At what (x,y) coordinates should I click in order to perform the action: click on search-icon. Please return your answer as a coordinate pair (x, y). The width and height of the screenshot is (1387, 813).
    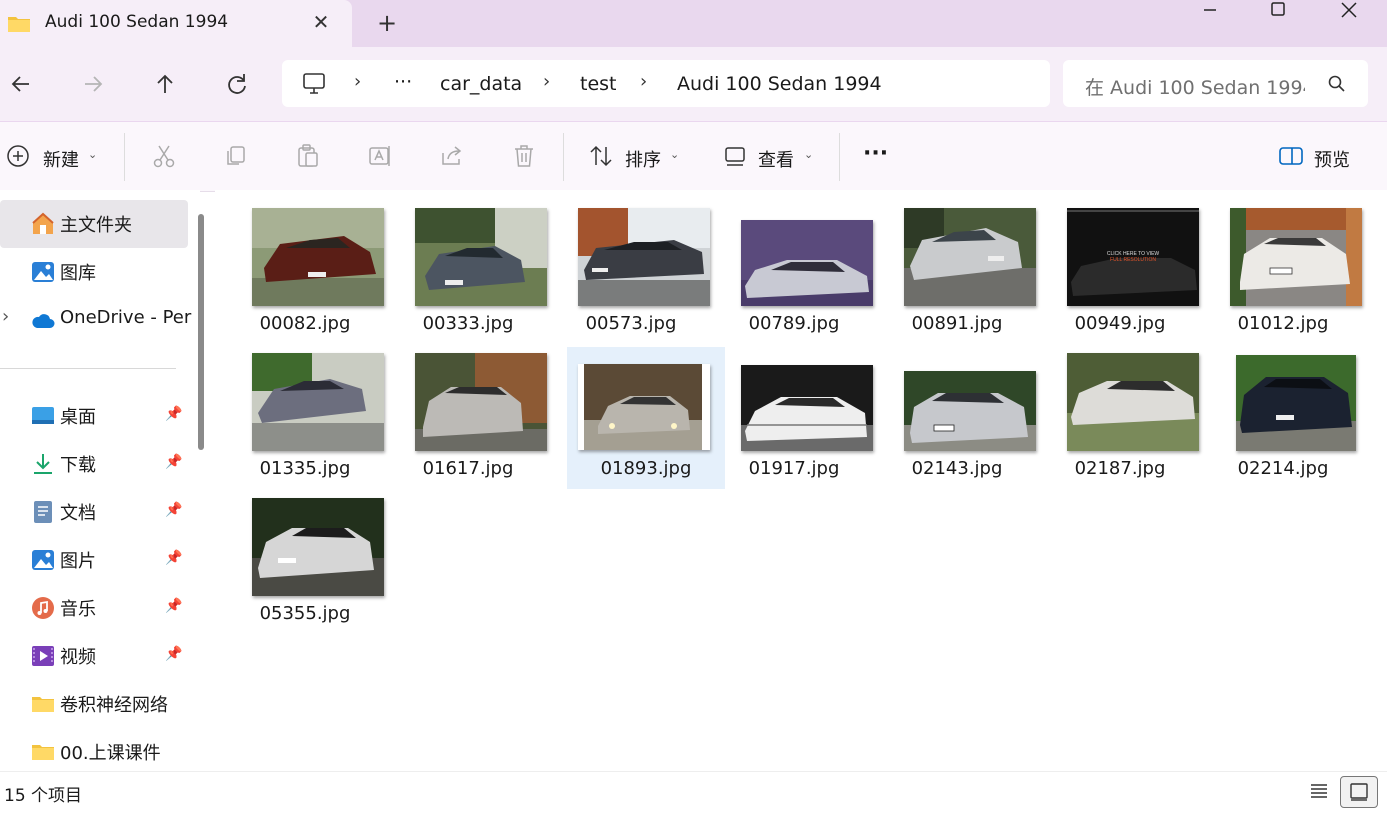
    Looking at the image, I should click on (1337, 84).